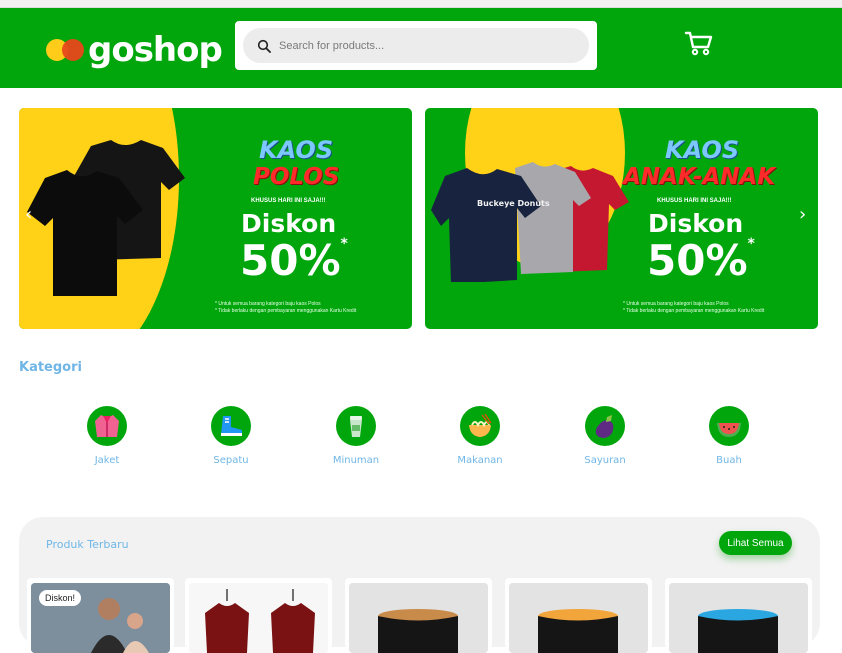  I want to click on watermelon-icon, so click(729, 426).